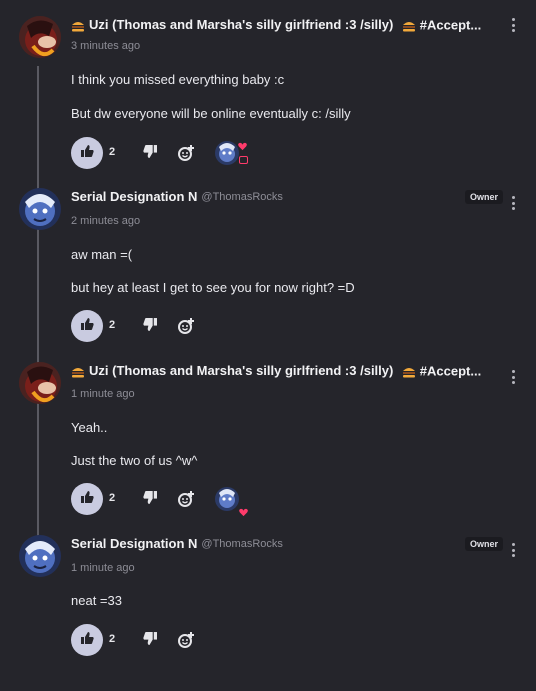  What do you see at coordinates (89, 427) in the screenshot?
I see `message-line: Yeah..` at bounding box center [89, 427].